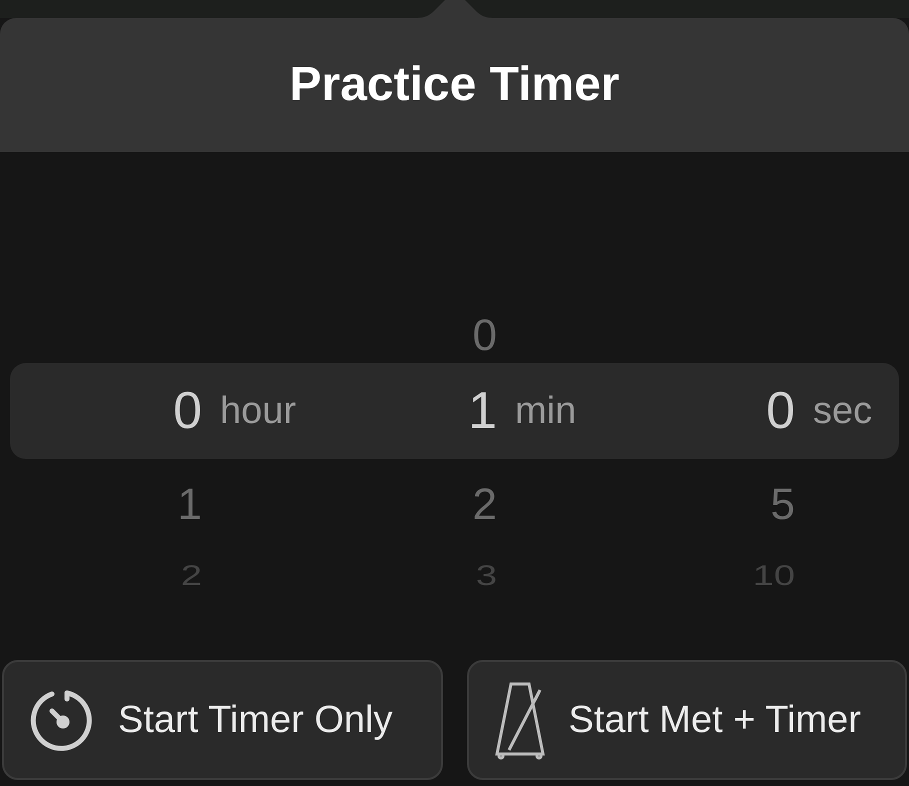 This screenshot has width=909, height=786. I want to click on picker-value: 2, so click(484, 505).